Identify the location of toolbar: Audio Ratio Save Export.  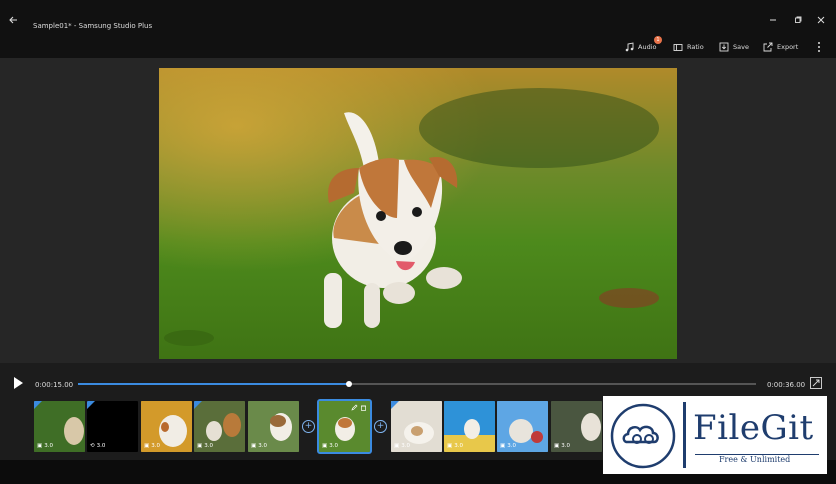
(418, 47).